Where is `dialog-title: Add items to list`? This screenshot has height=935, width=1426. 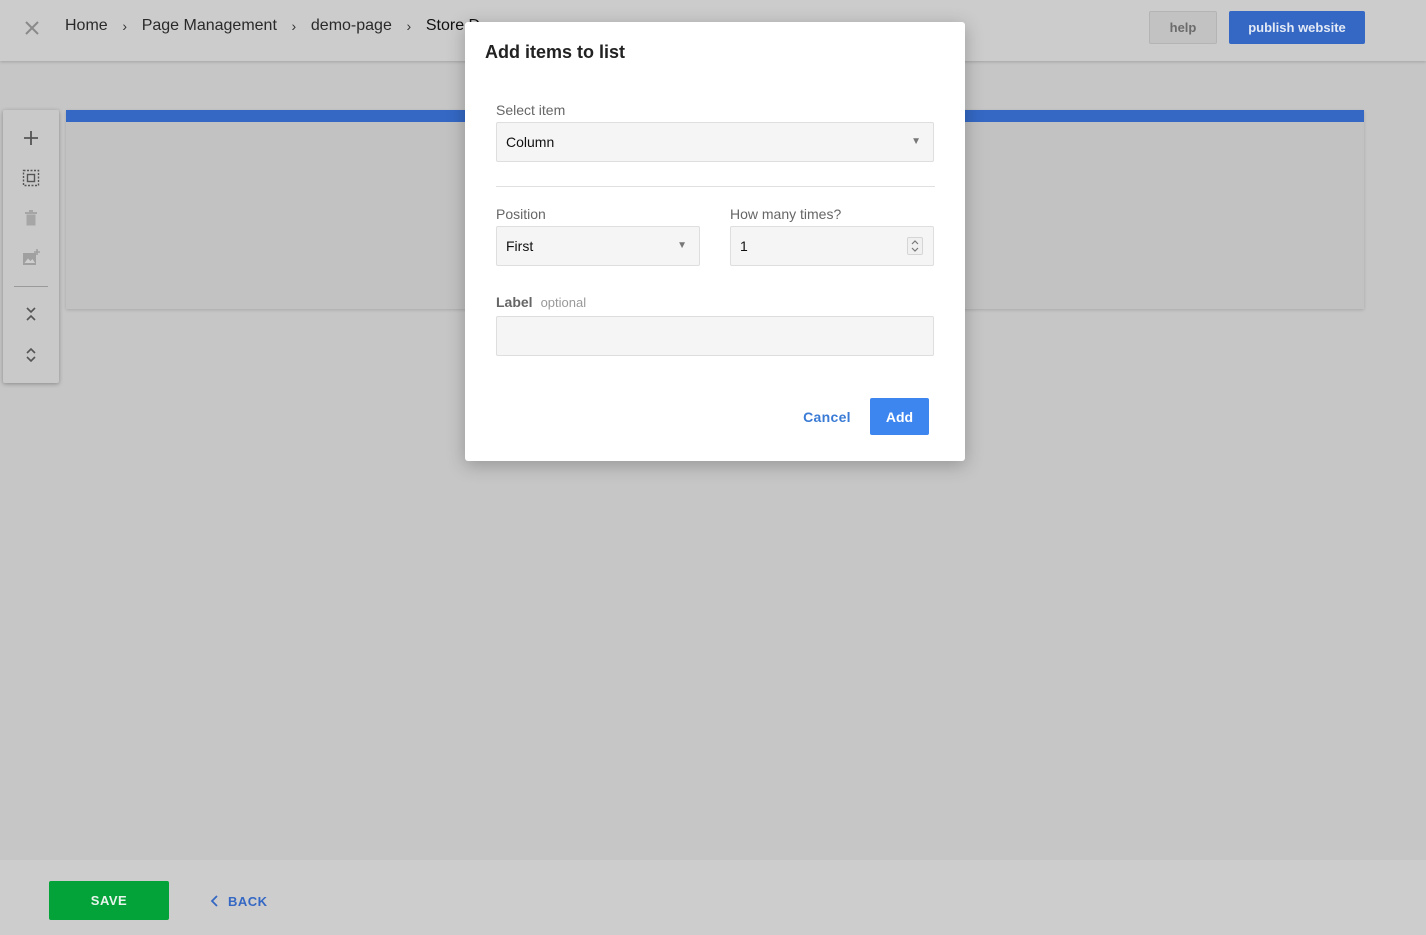
dialog-title: Add items to list is located at coordinates (555, 52).